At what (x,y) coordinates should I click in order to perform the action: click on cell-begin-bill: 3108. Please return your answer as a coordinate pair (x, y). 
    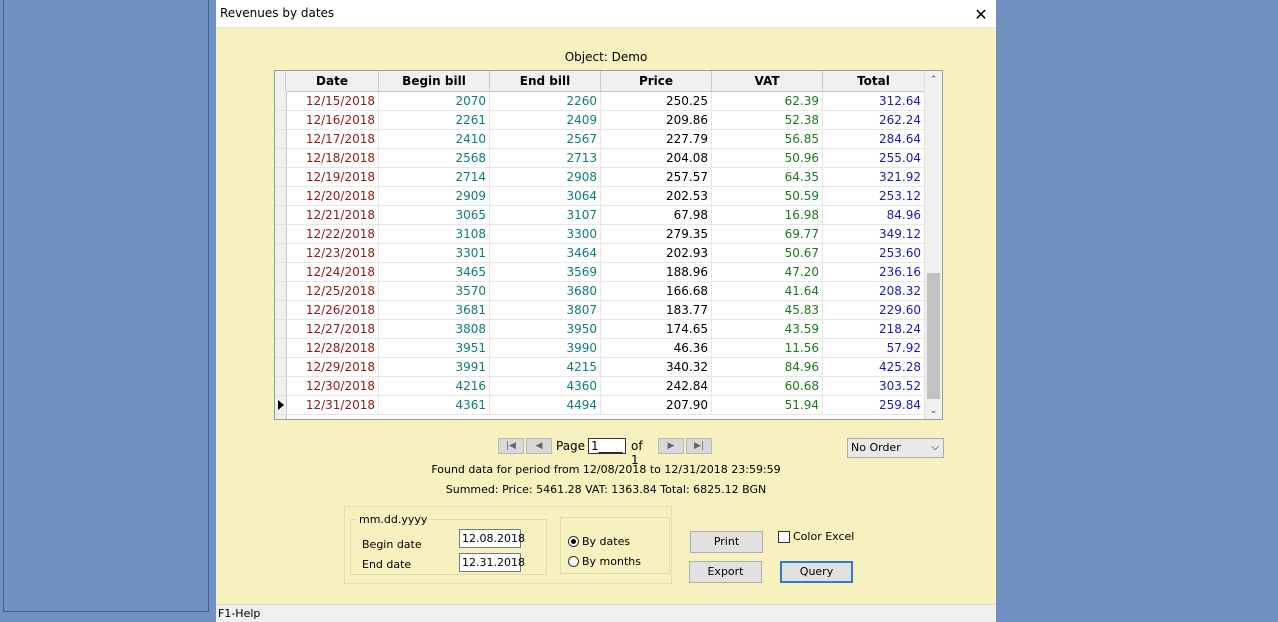
    Looking at the image, I should click on (434, 234).